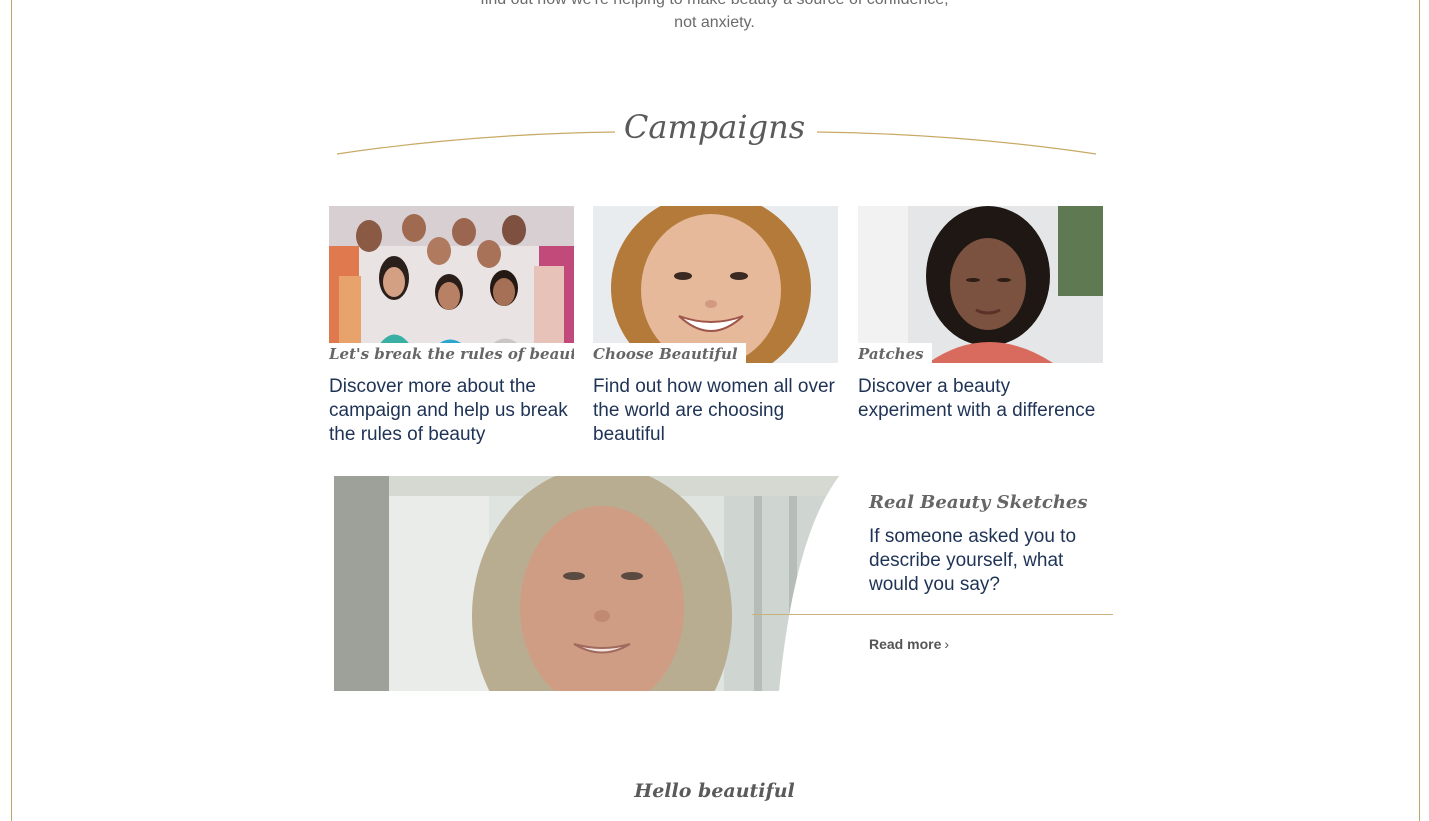 The height and width of the screenshot is (821, 1429). I want to click on feature-divider, so click(932, 614).